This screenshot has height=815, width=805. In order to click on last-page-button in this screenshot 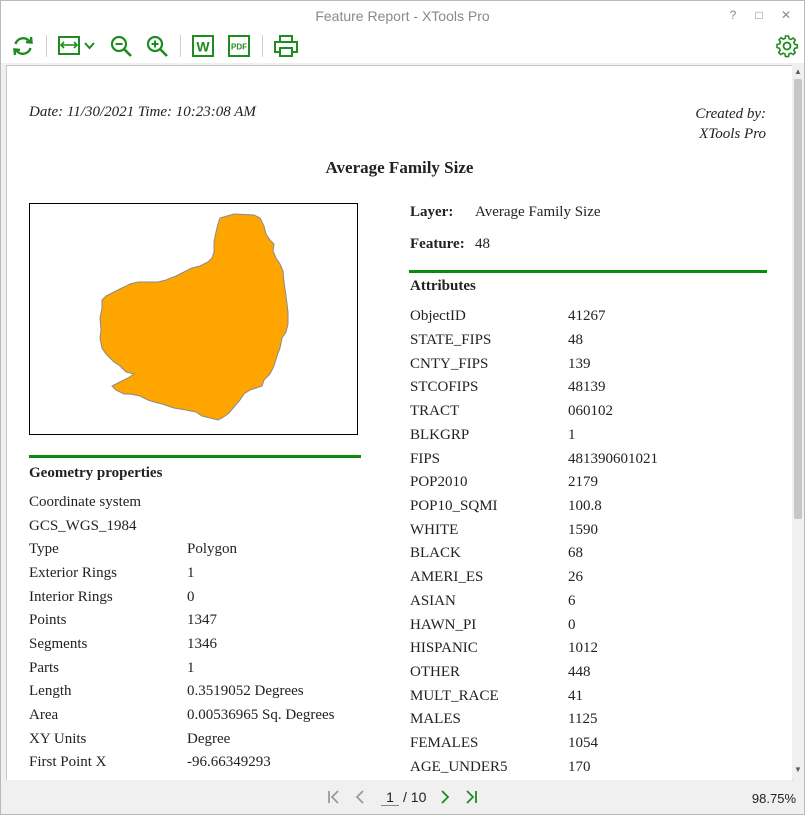, I will do `click(471, 797)`.